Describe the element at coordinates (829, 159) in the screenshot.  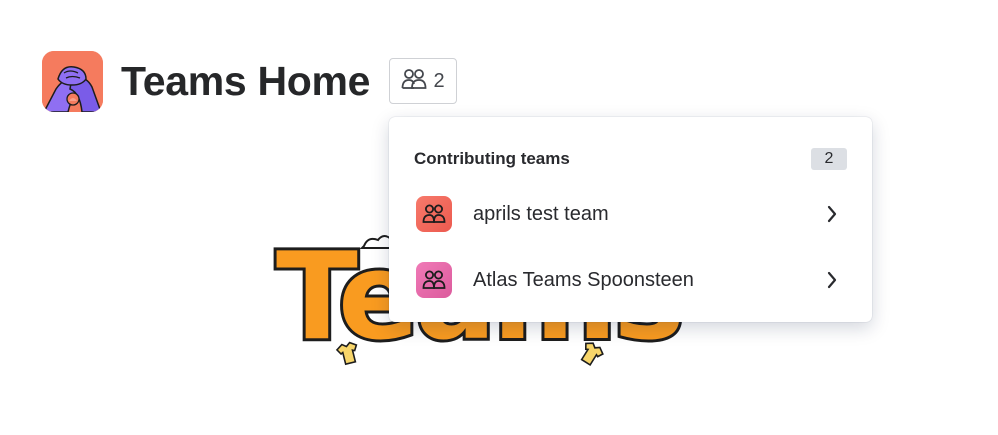
I see `popup-count-badge: 2` at that location.